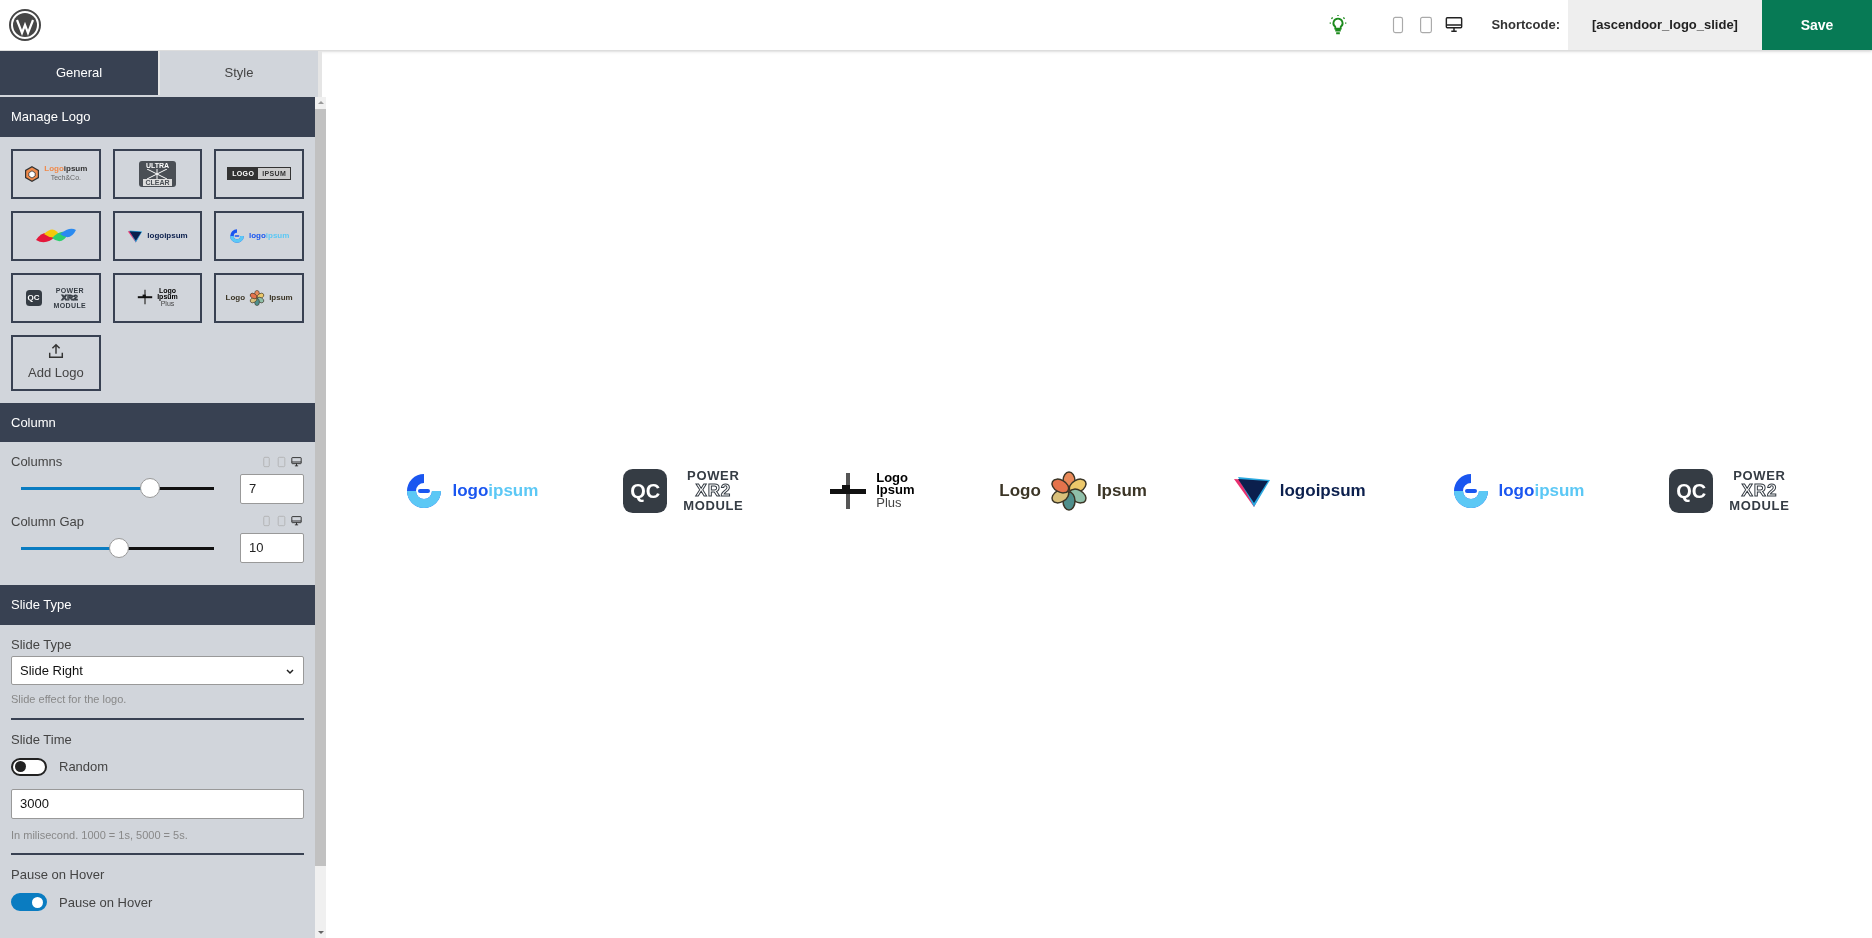  What do you see at coordinates (157, 605) in the screenshot?
I see `section-header: Slide Type` at bounding box center [157, 605].